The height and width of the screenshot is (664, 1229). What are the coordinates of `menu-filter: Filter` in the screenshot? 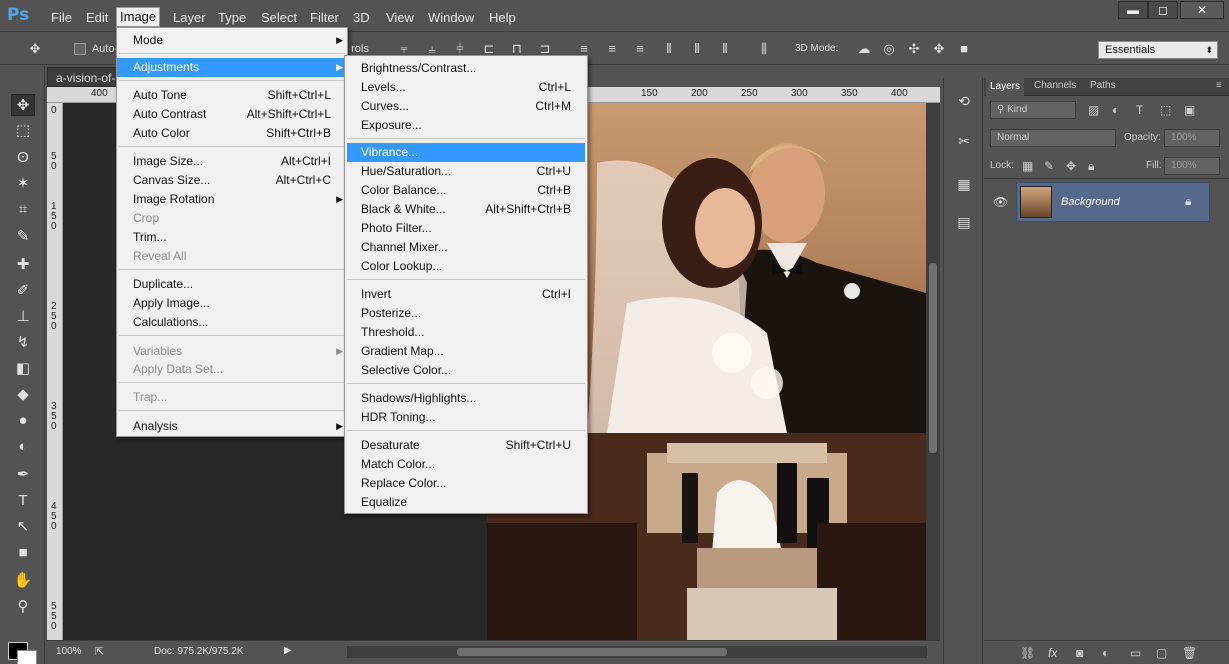 It's located at (324, 18).